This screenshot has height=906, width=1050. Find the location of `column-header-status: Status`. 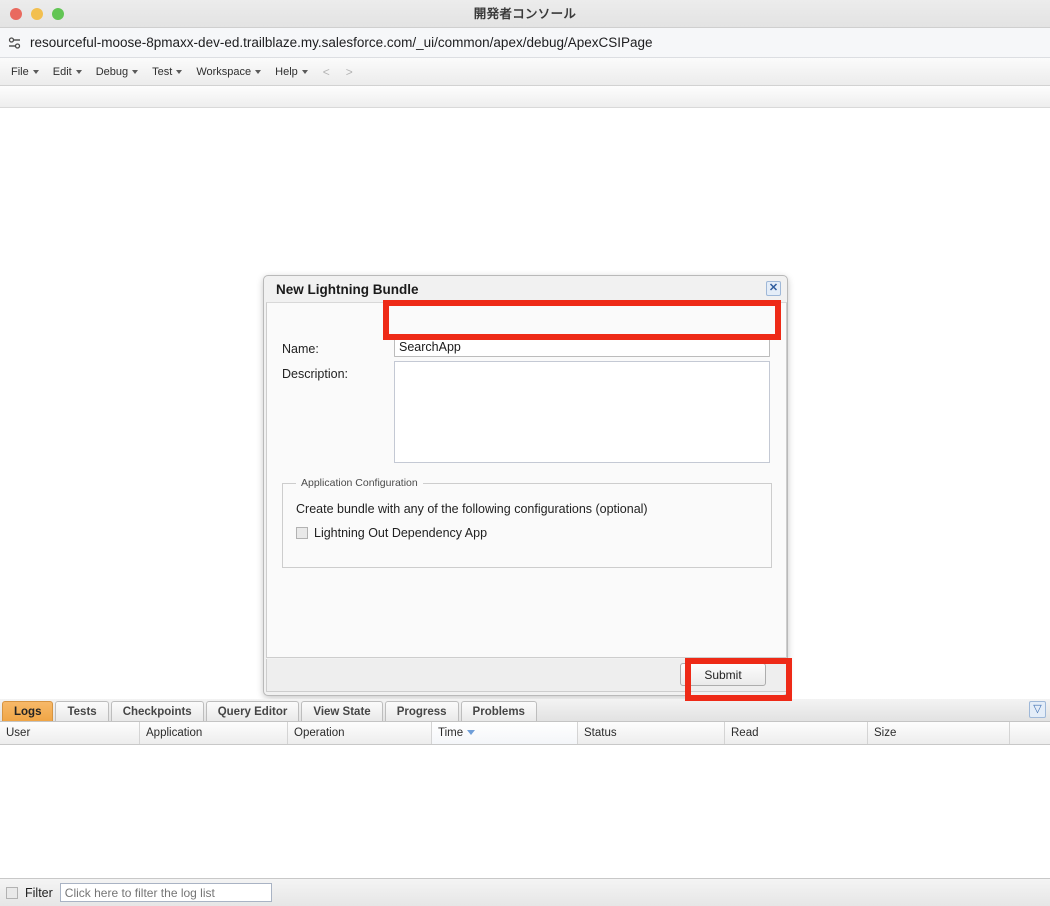

column-header-status: Status is located at coordinates (651, 733).